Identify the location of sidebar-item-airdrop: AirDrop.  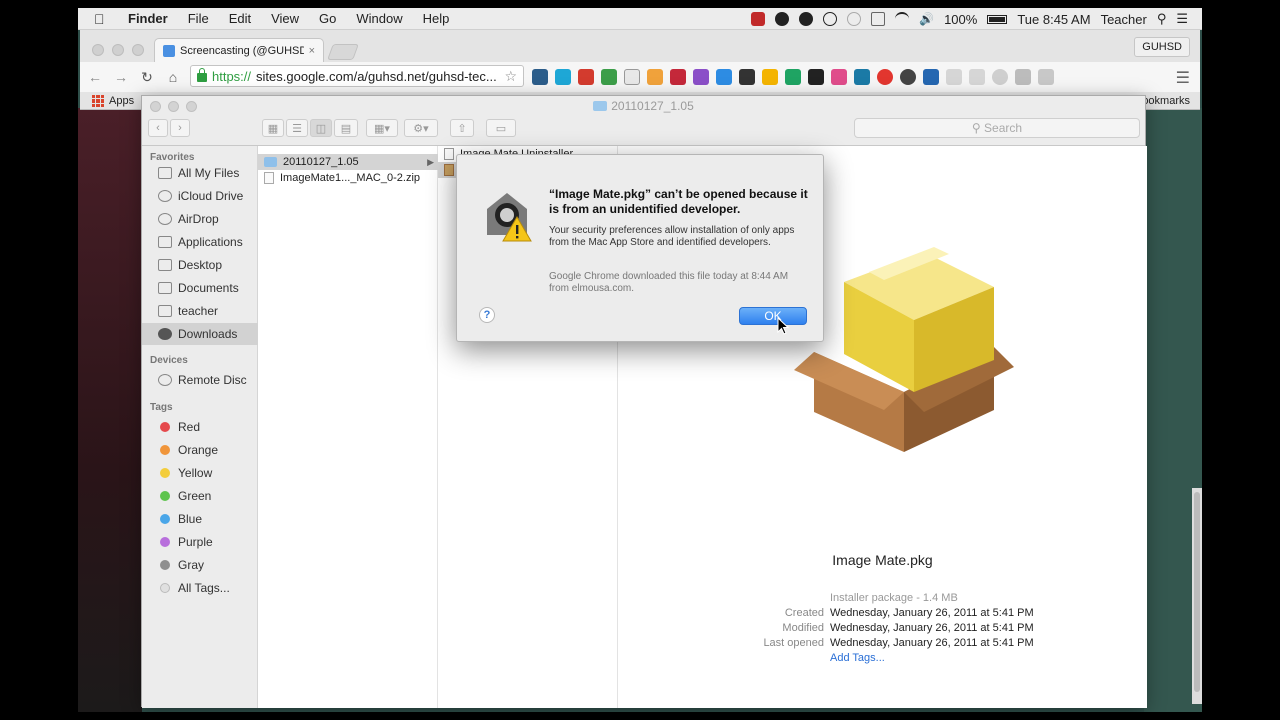
(200, 219).